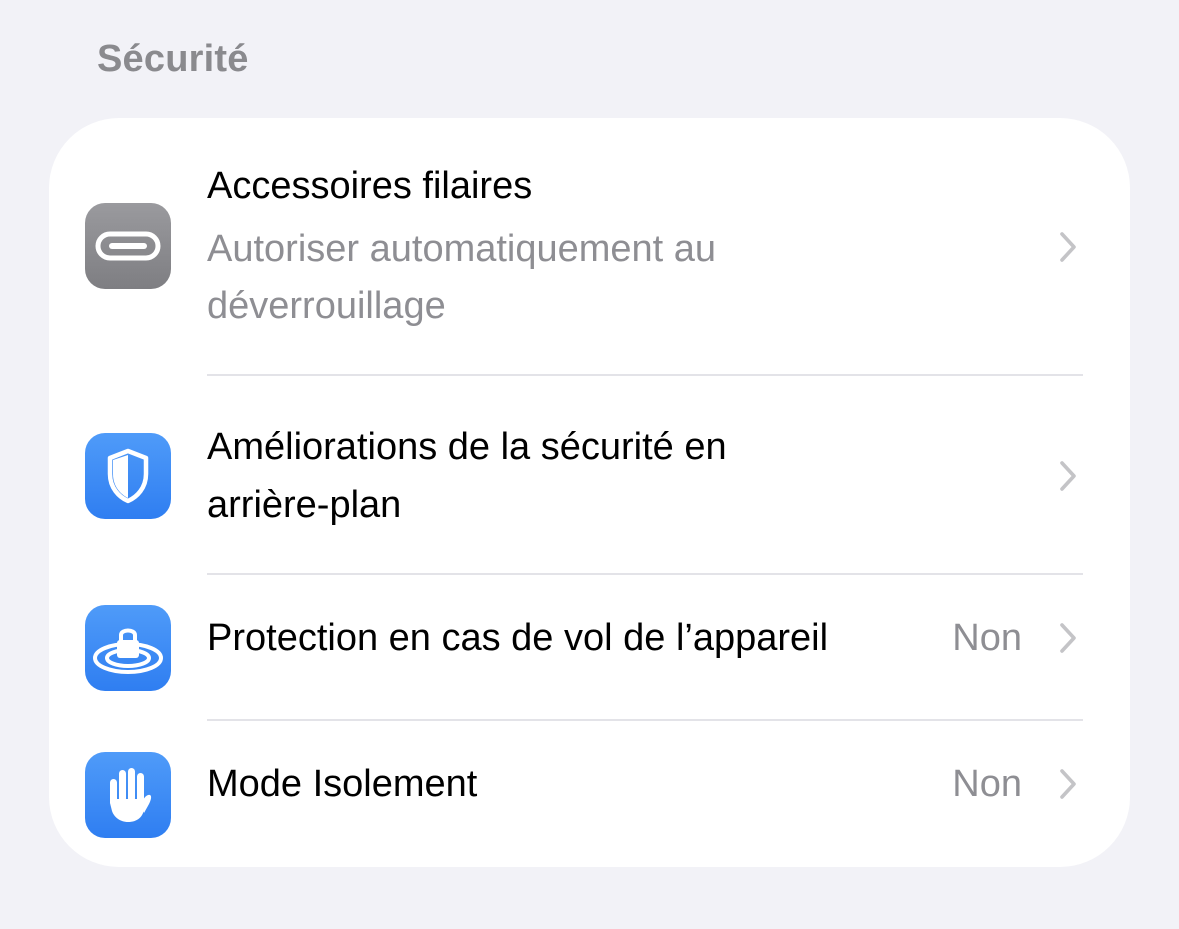  I want to click on row-lockdown-mode: Mode Isolement Non, so click(589, 794).